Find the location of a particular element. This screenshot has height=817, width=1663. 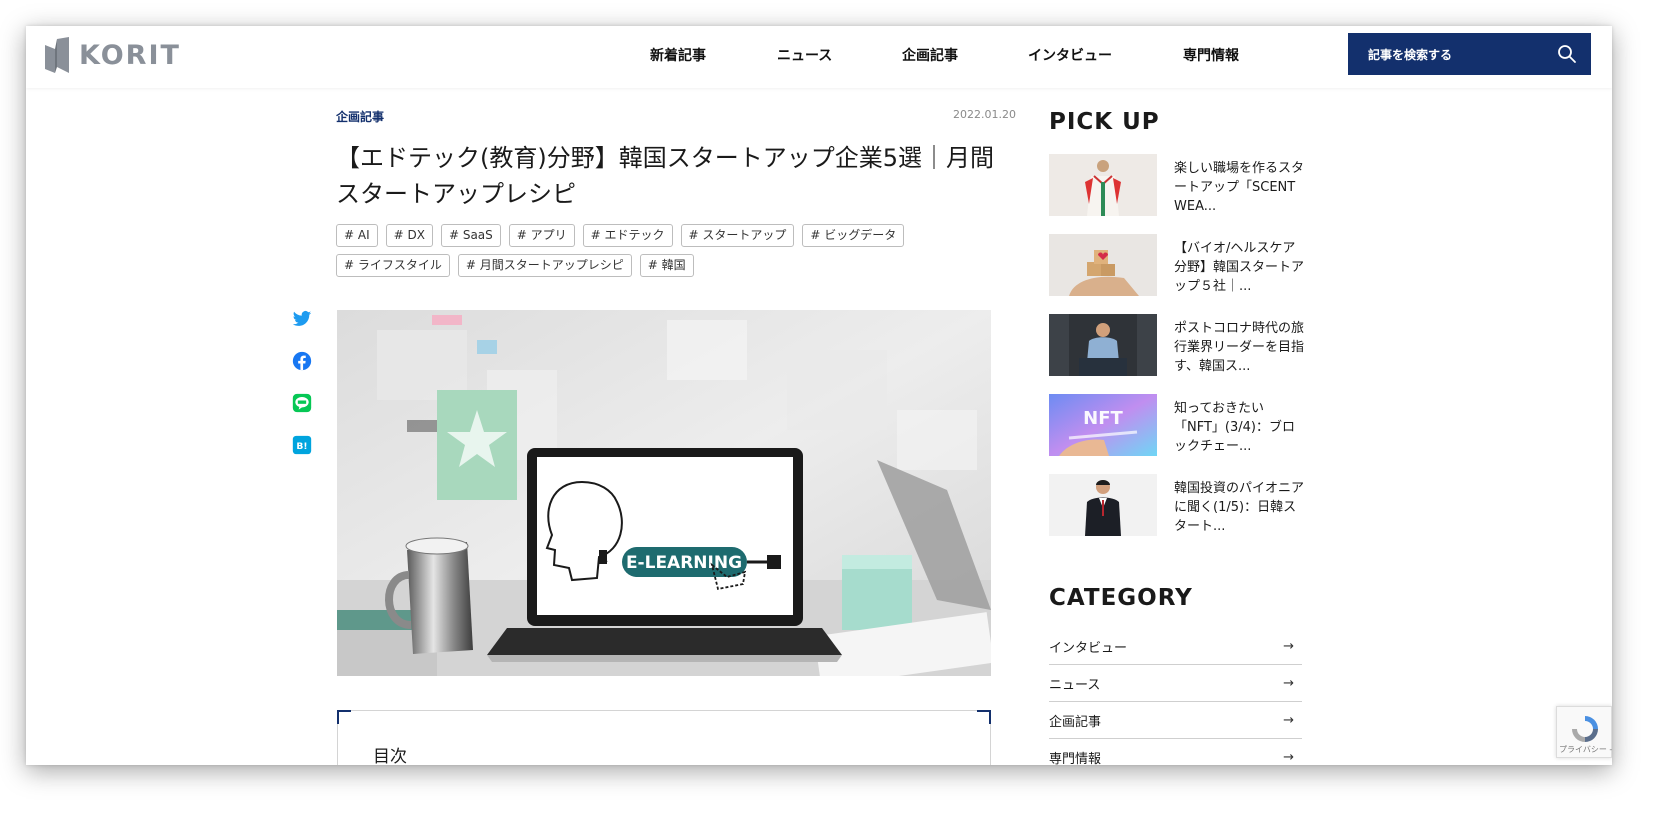

category-item-news: ニュース → is located at coordinates (1175, 683).